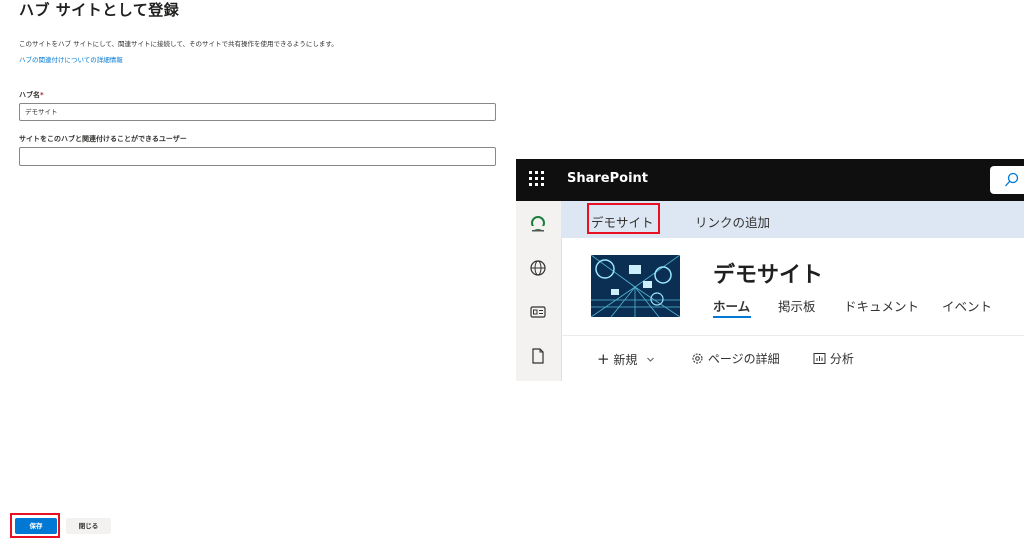 The width and height of the screenshot is (1024, 549). What do you see at coordinates (623, 218) in the screenshot?
I see `hub-nav-highlight-box` at bounding box center [623, 218].